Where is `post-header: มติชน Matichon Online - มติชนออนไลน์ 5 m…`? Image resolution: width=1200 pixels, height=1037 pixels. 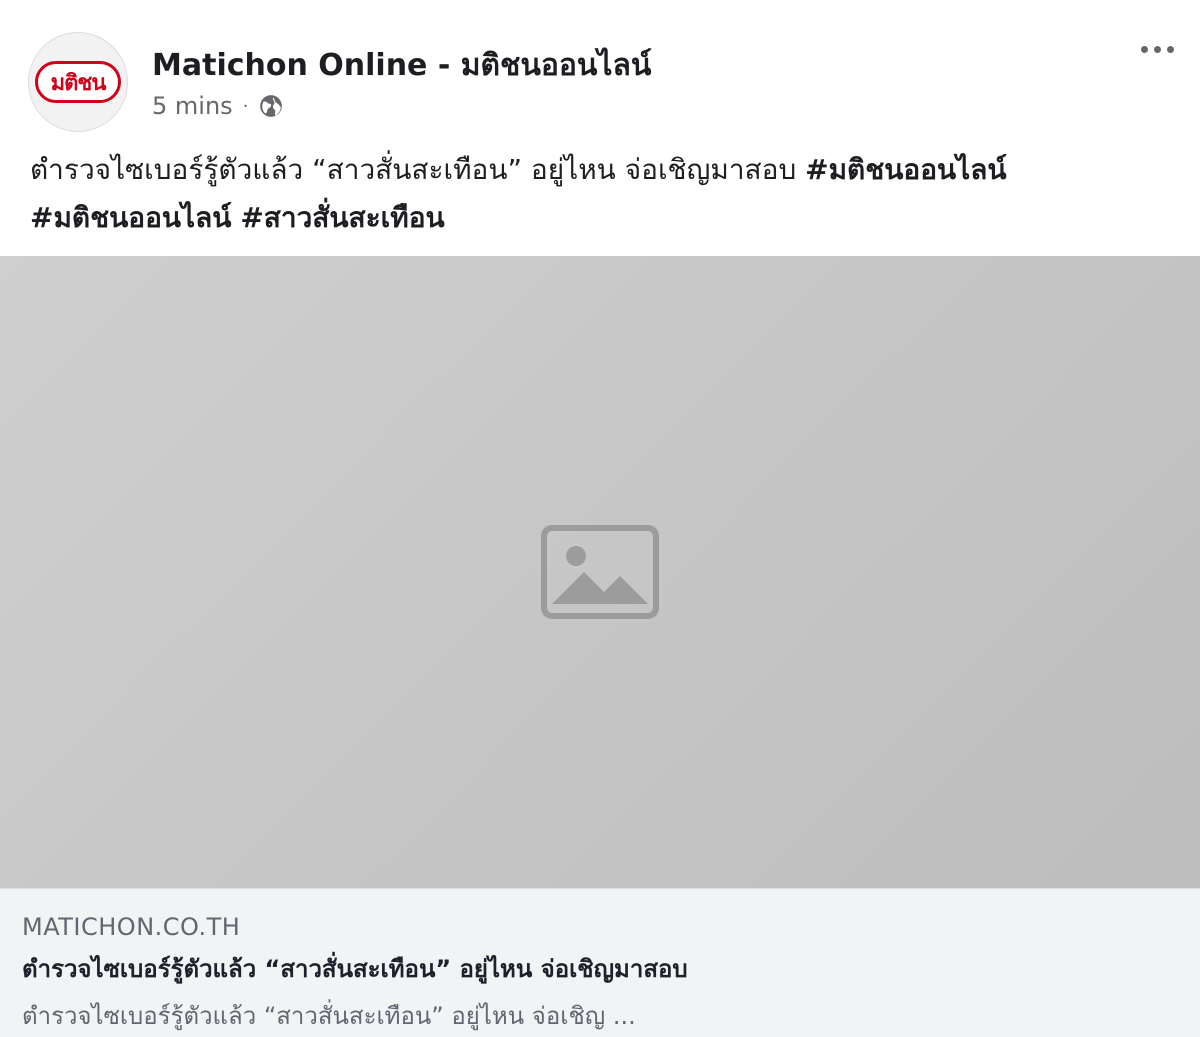
post-header: มติชน Matichon Online - มติชนออนไลน์ 5 m… is located at coordinates (600, 70).